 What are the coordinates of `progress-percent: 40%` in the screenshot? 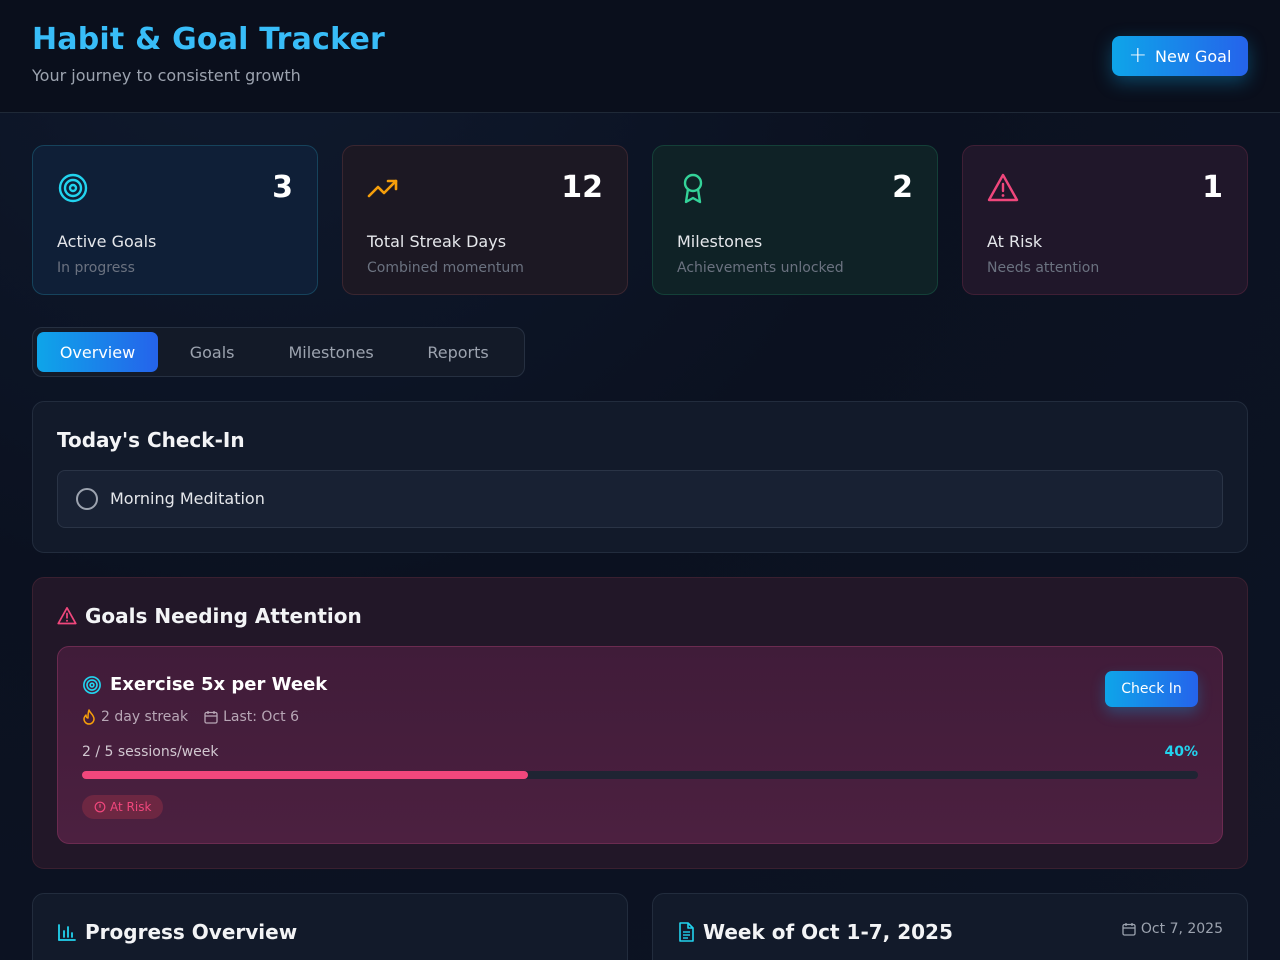 It's located at (1181, 752).